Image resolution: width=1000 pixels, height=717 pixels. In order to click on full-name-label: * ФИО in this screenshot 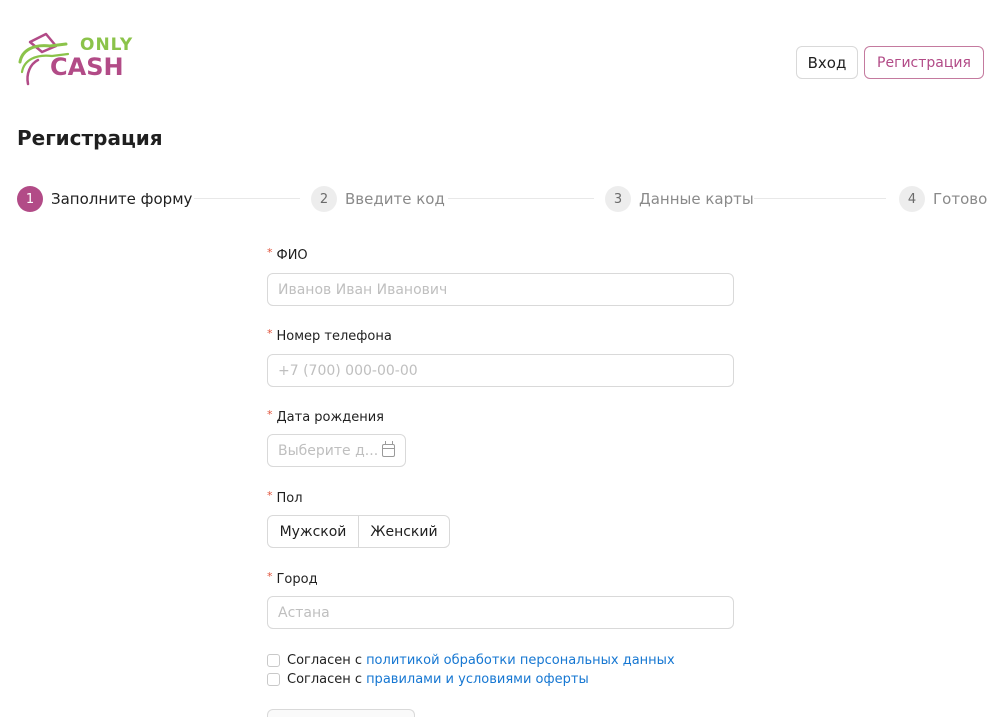, I will do `click(287, 254)`.